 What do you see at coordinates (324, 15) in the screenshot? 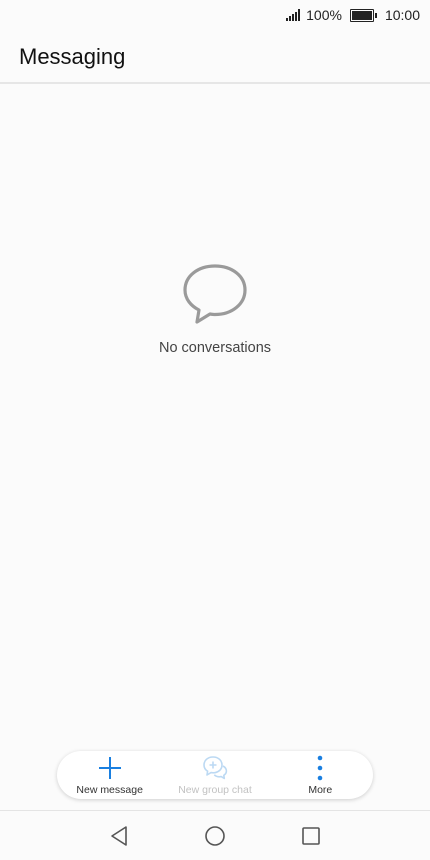
I see `battery-percent: 100%` at bounding box center [324, 15].